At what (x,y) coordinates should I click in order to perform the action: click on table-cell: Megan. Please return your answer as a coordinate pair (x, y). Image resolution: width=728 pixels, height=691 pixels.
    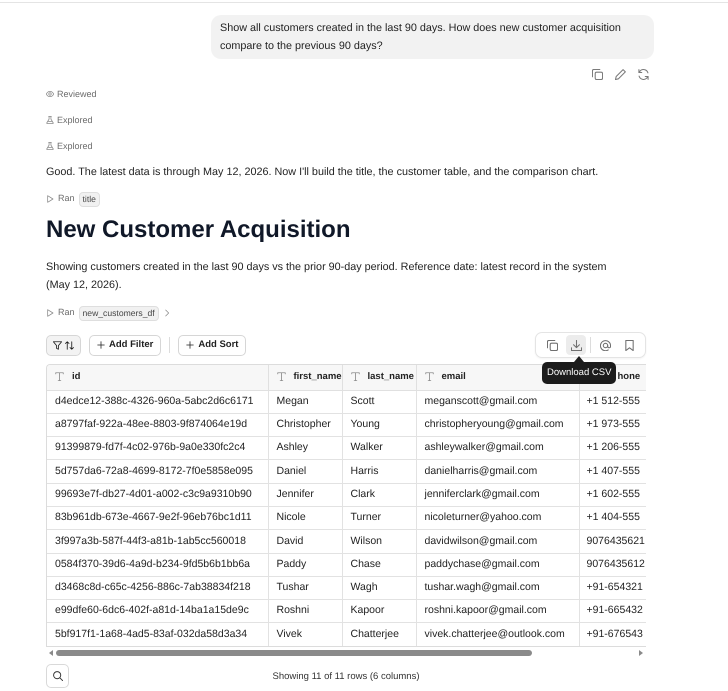
    Looking at the image, I should click on (305, 402).